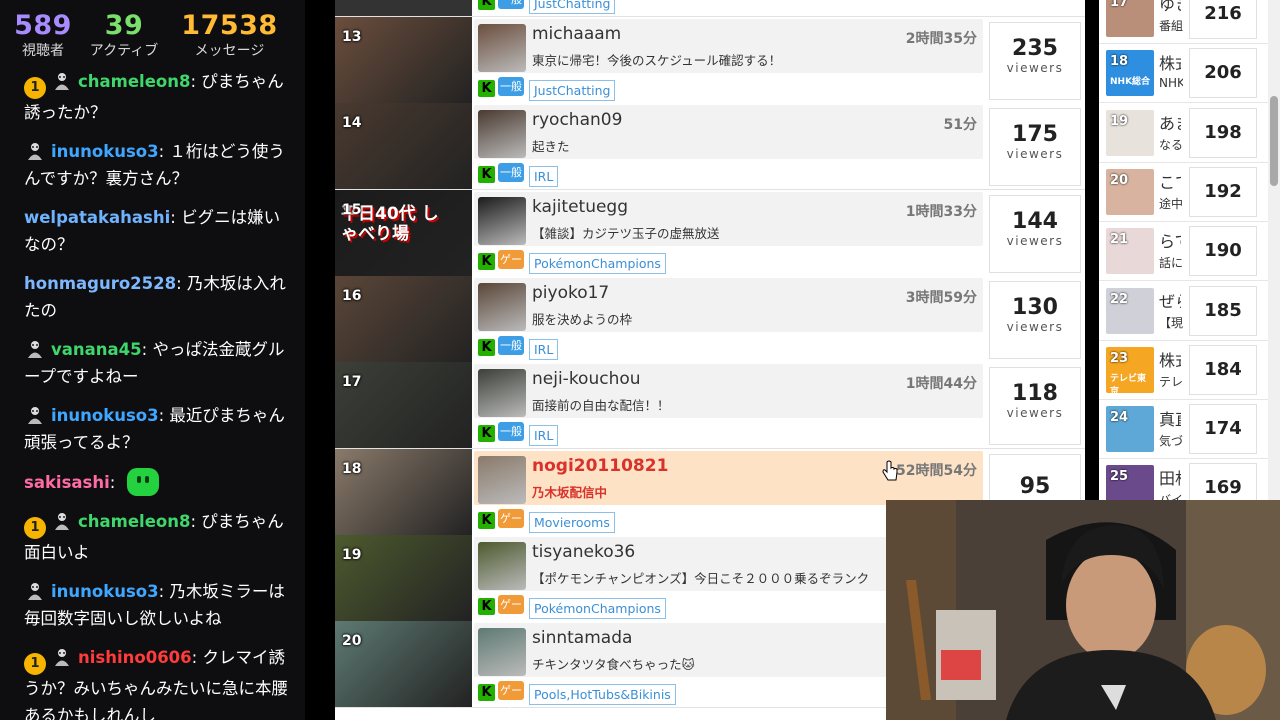  What do you see at coordinates (196, 521) in the screenshot?
I see `chat-colon: :` at bounding box center [196, 521].